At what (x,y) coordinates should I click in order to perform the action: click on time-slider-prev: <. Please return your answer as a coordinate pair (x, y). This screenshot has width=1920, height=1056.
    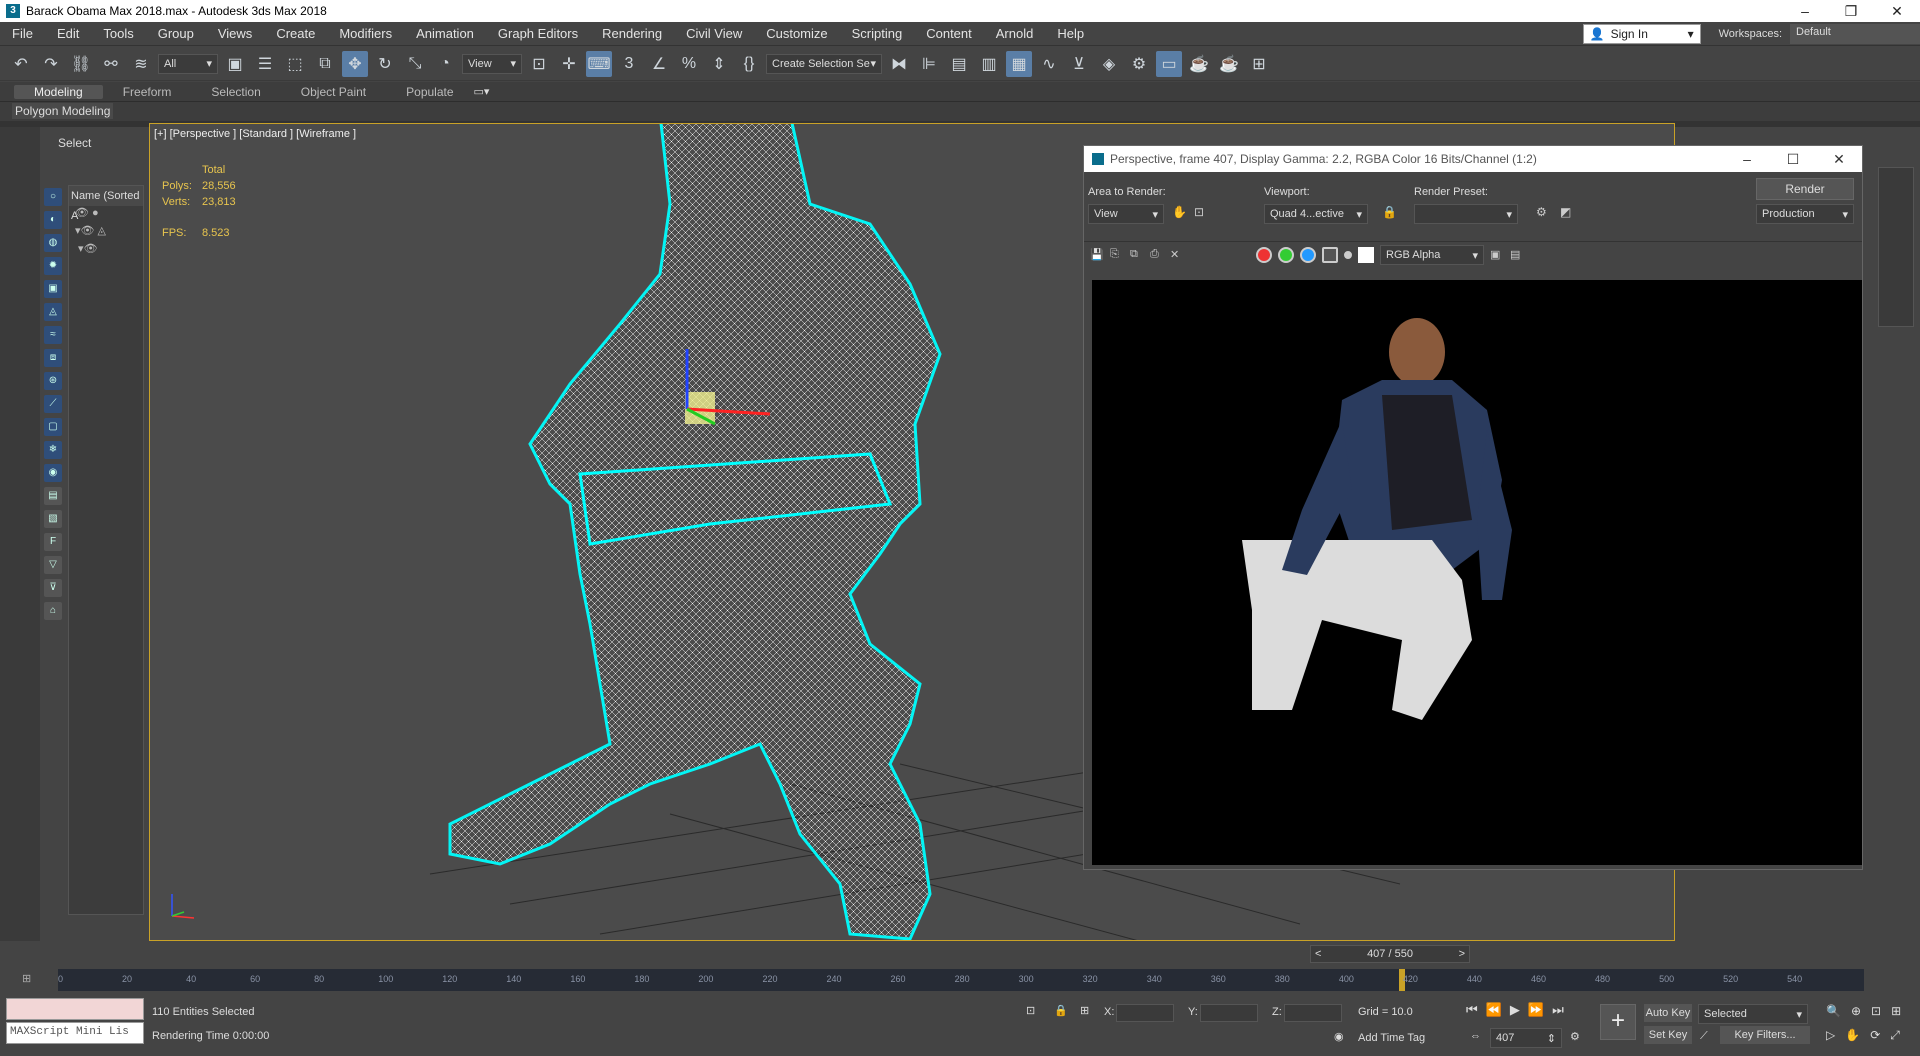
    Looking at the image, I should click on (1318, 954).